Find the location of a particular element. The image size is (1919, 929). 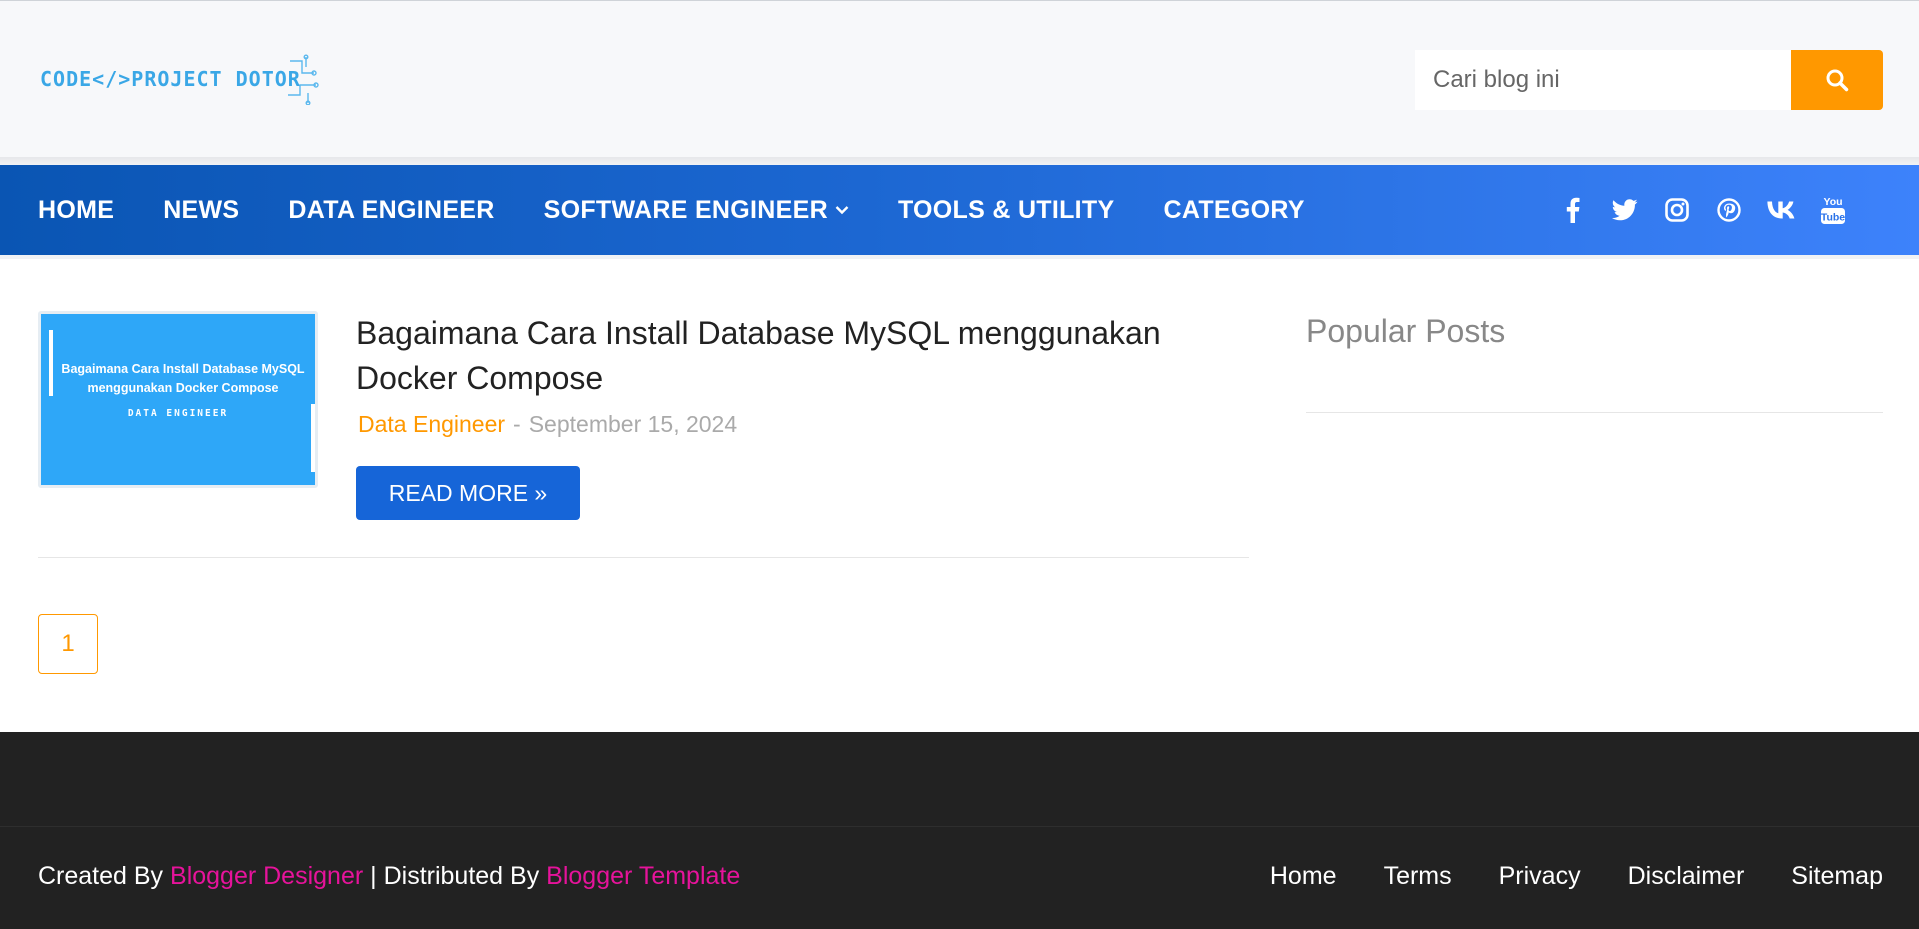

search-button is located at coordinates (1837, 80).